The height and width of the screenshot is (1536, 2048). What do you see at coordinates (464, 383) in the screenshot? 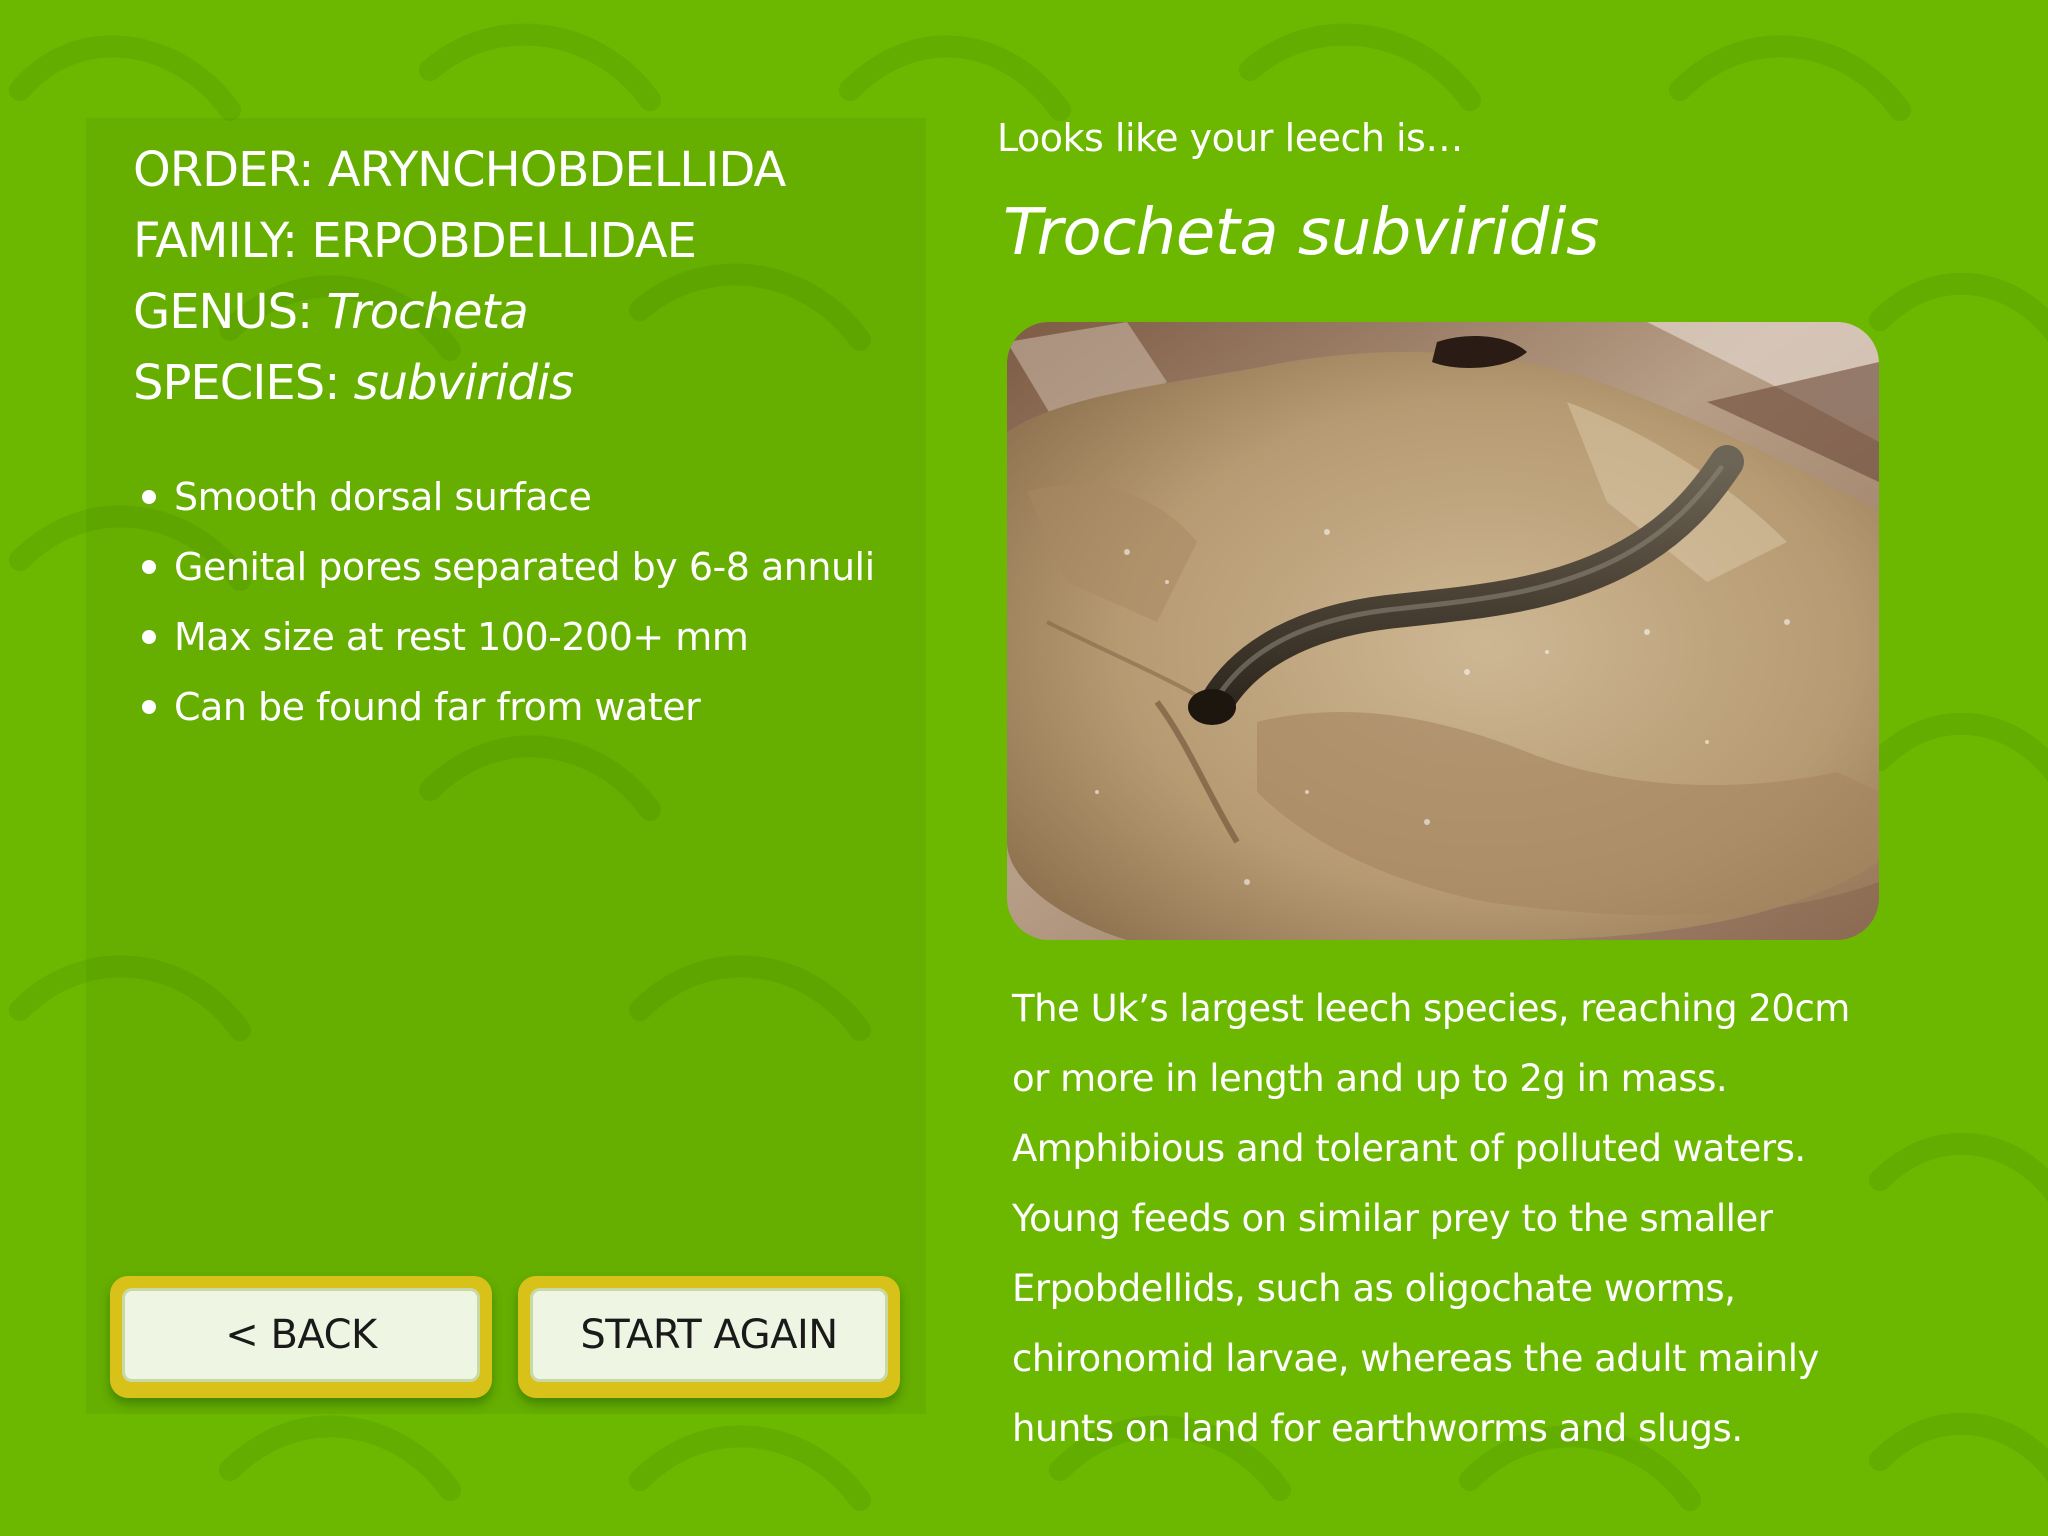
I see `species-value: subviridis` at bounding box center [464, 383].